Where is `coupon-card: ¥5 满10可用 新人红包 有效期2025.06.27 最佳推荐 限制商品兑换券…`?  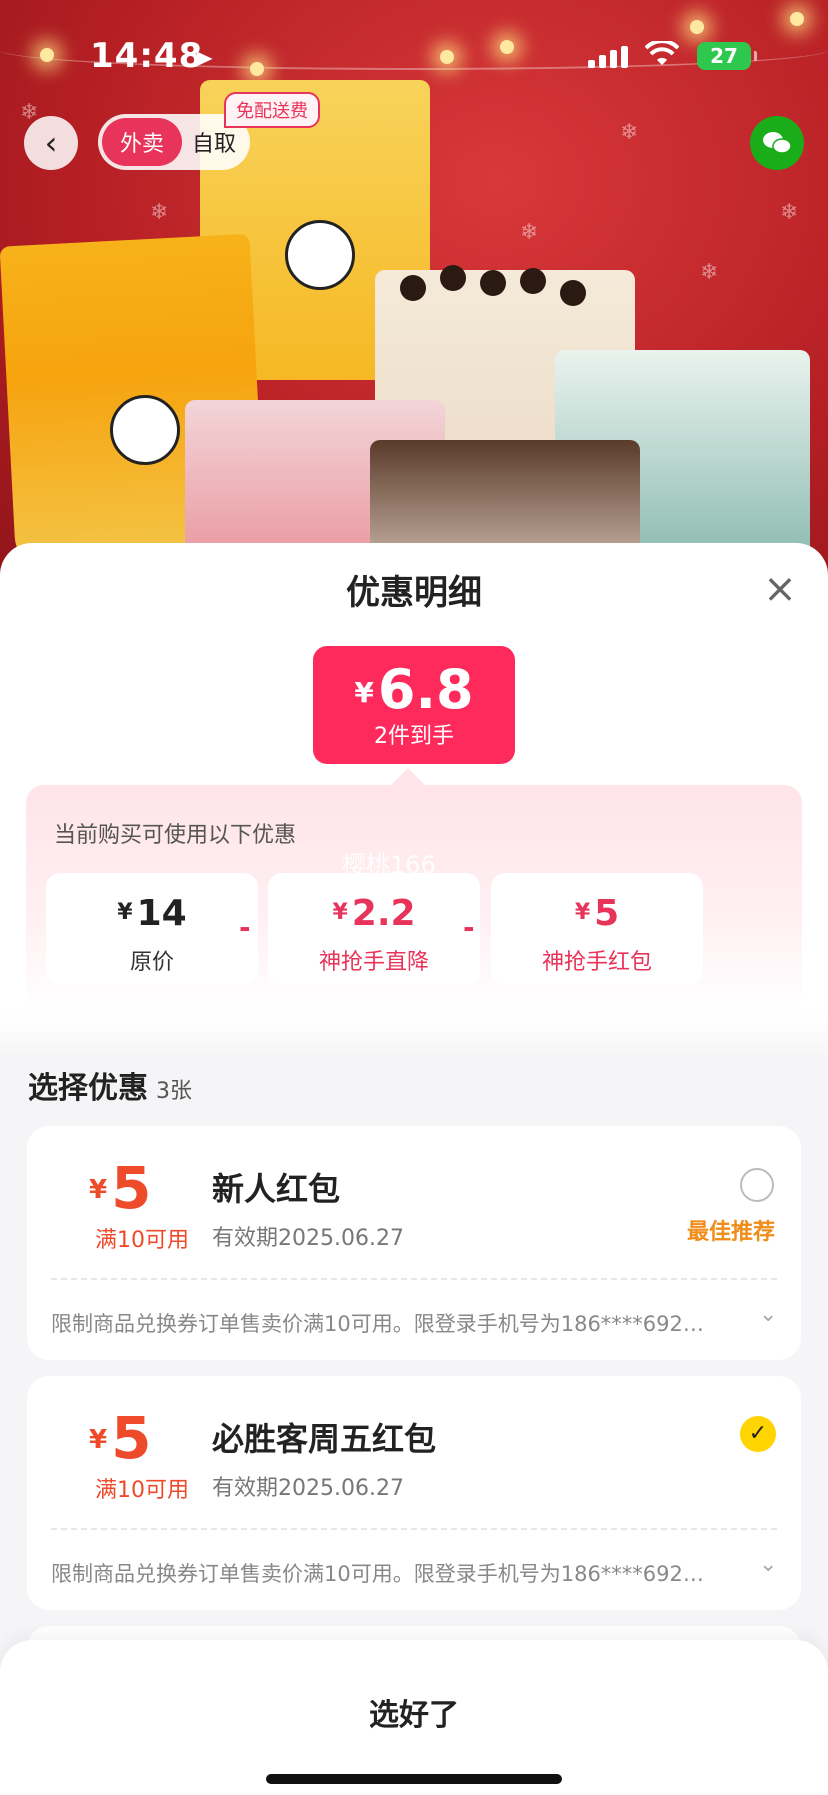 coupon-card: ¥5 满10可用 新人红包 有效期2025.06.27 最佳推荐 限制商品兑换券… is located at coordinates (414, 1243).